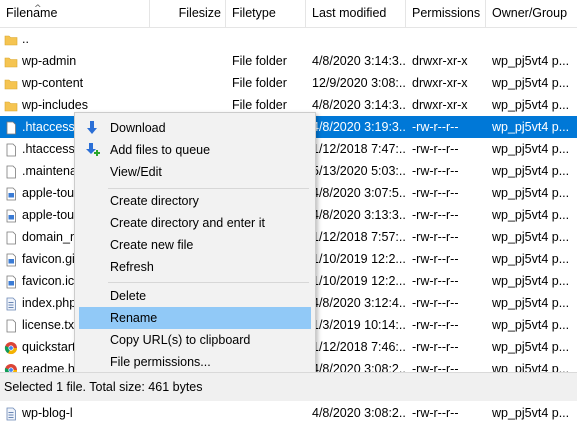 Image resolution: width=577 pixels, height=428 pixels. I want to click on menu-item-delete: Delete, so click(195, 296).